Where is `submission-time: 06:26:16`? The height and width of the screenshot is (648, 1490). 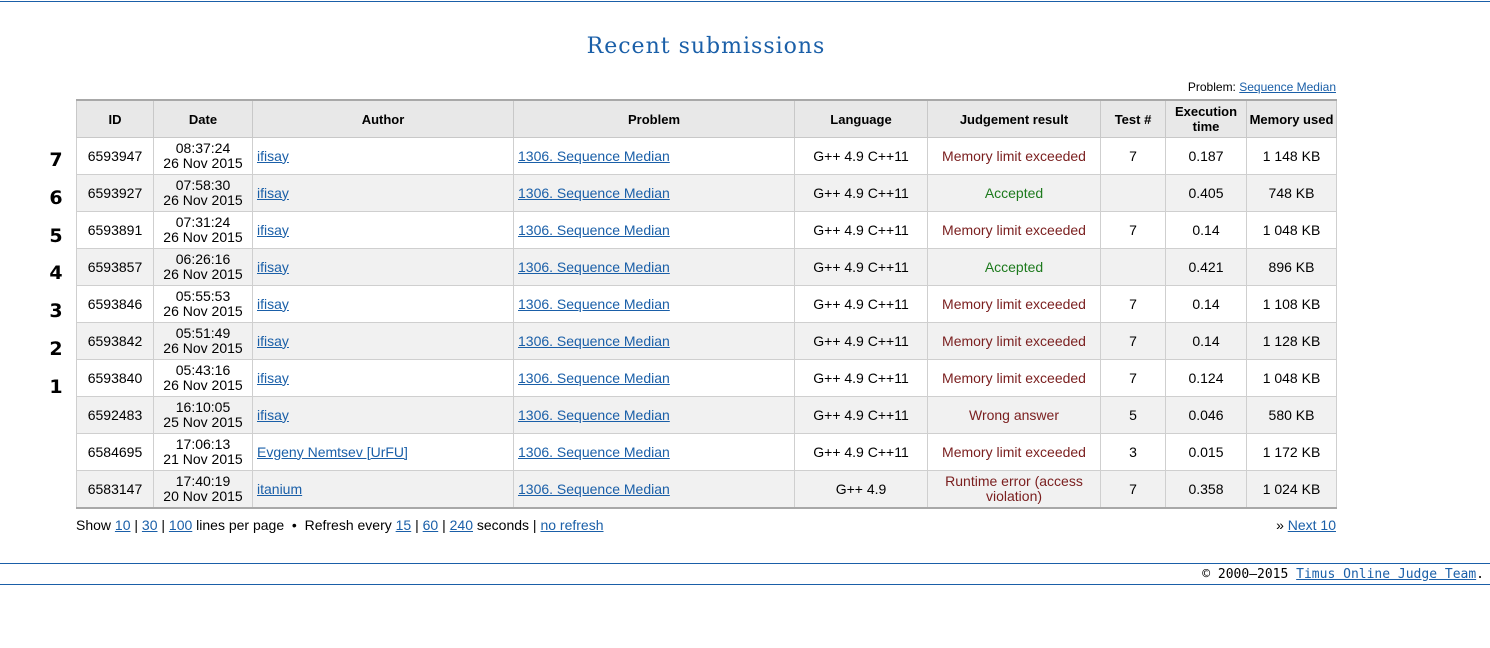 submission-time: 06:26:16 is located at coordinates (203, 259).